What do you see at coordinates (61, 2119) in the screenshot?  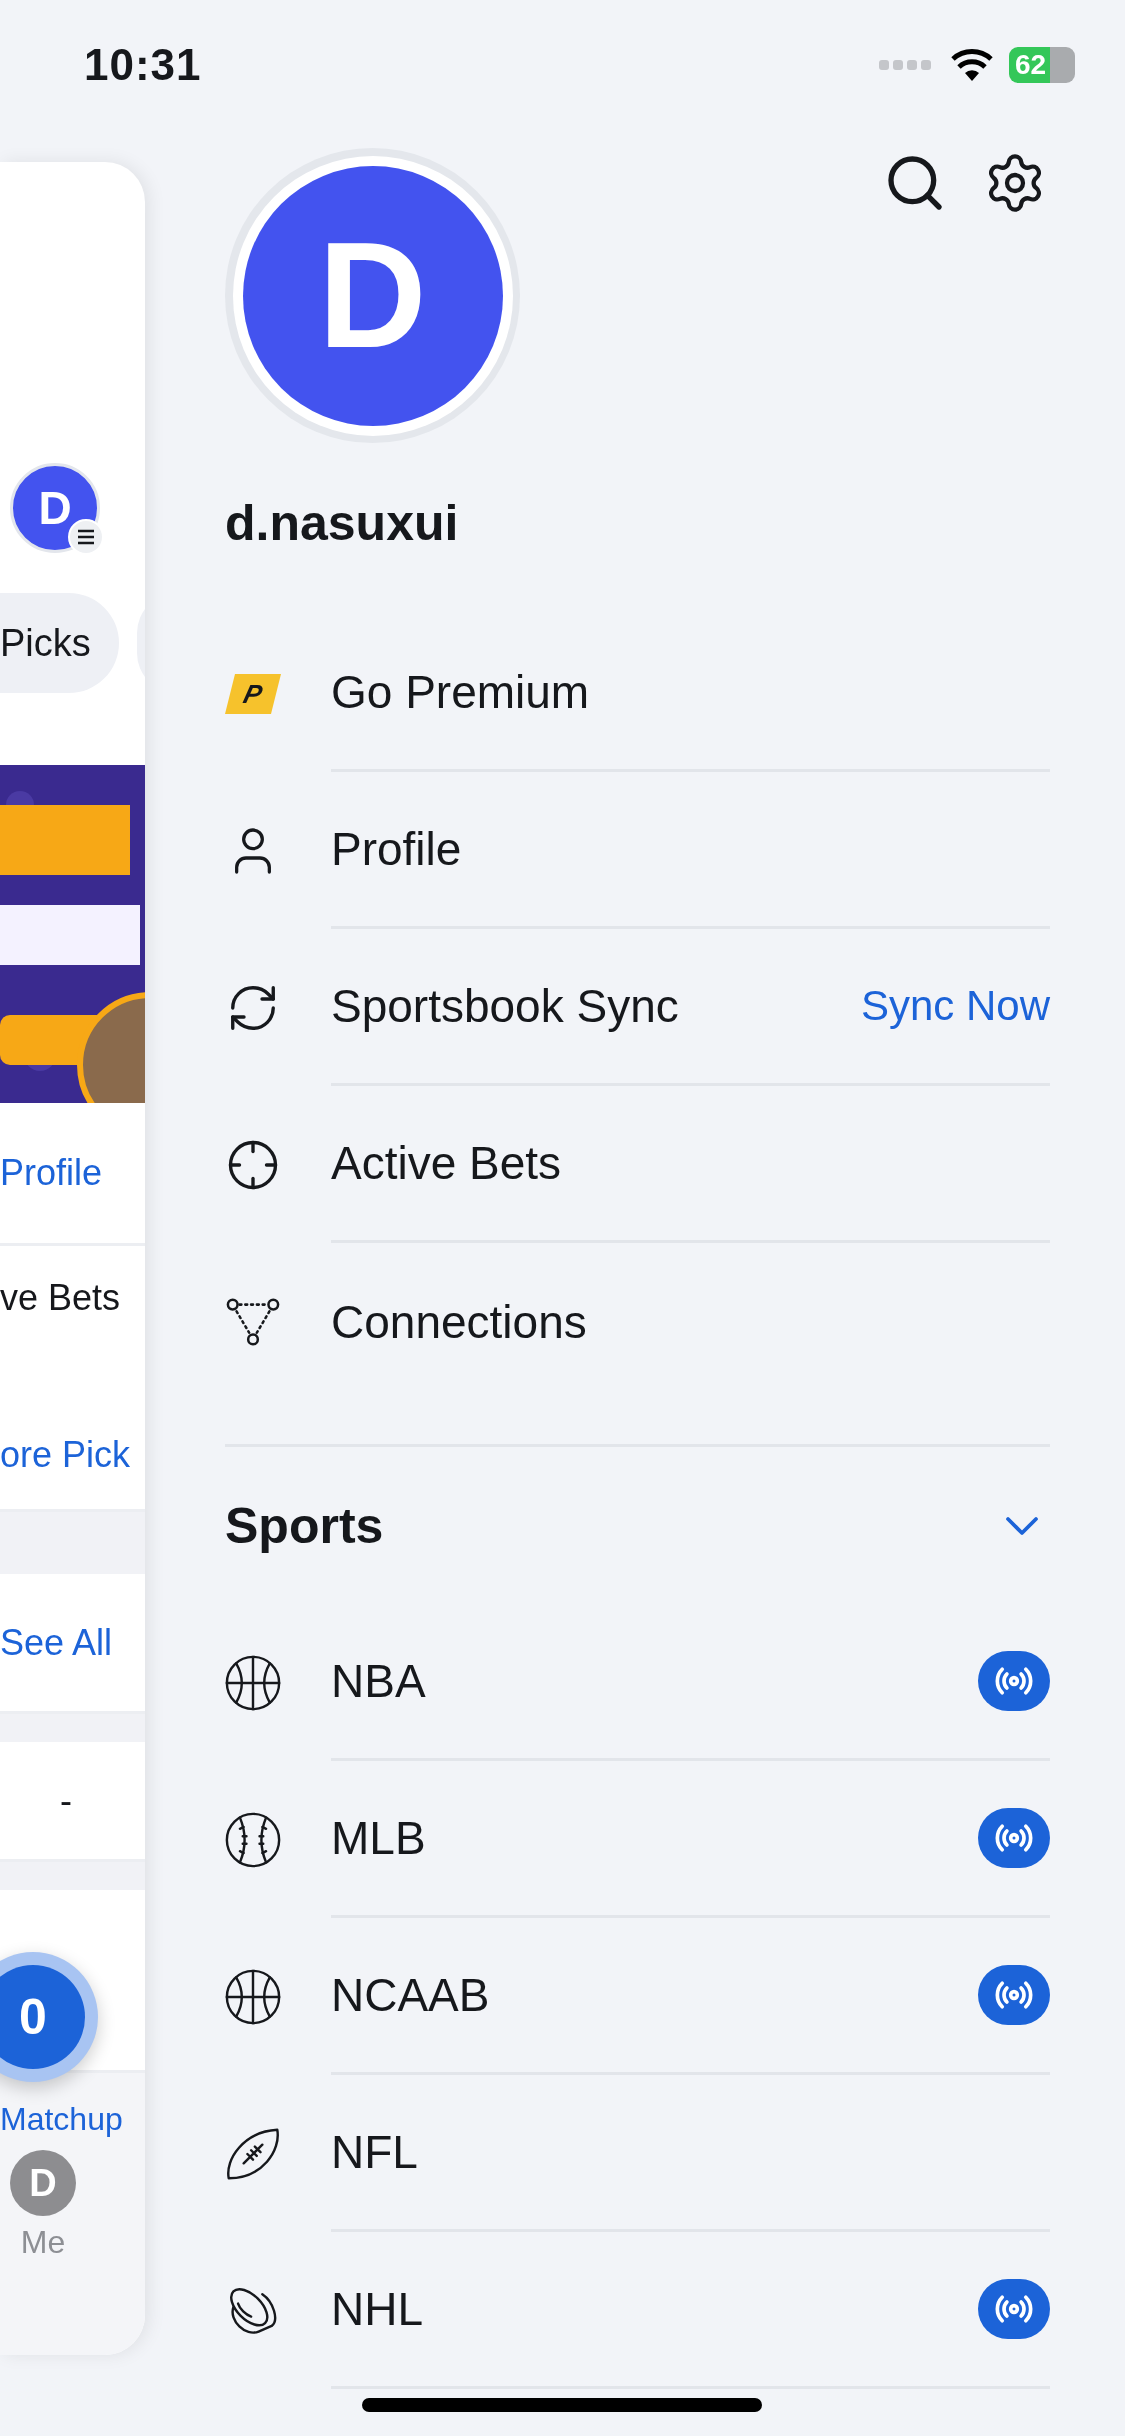 I see `tab-label: Matchup` at bounding box center [61, 2119].